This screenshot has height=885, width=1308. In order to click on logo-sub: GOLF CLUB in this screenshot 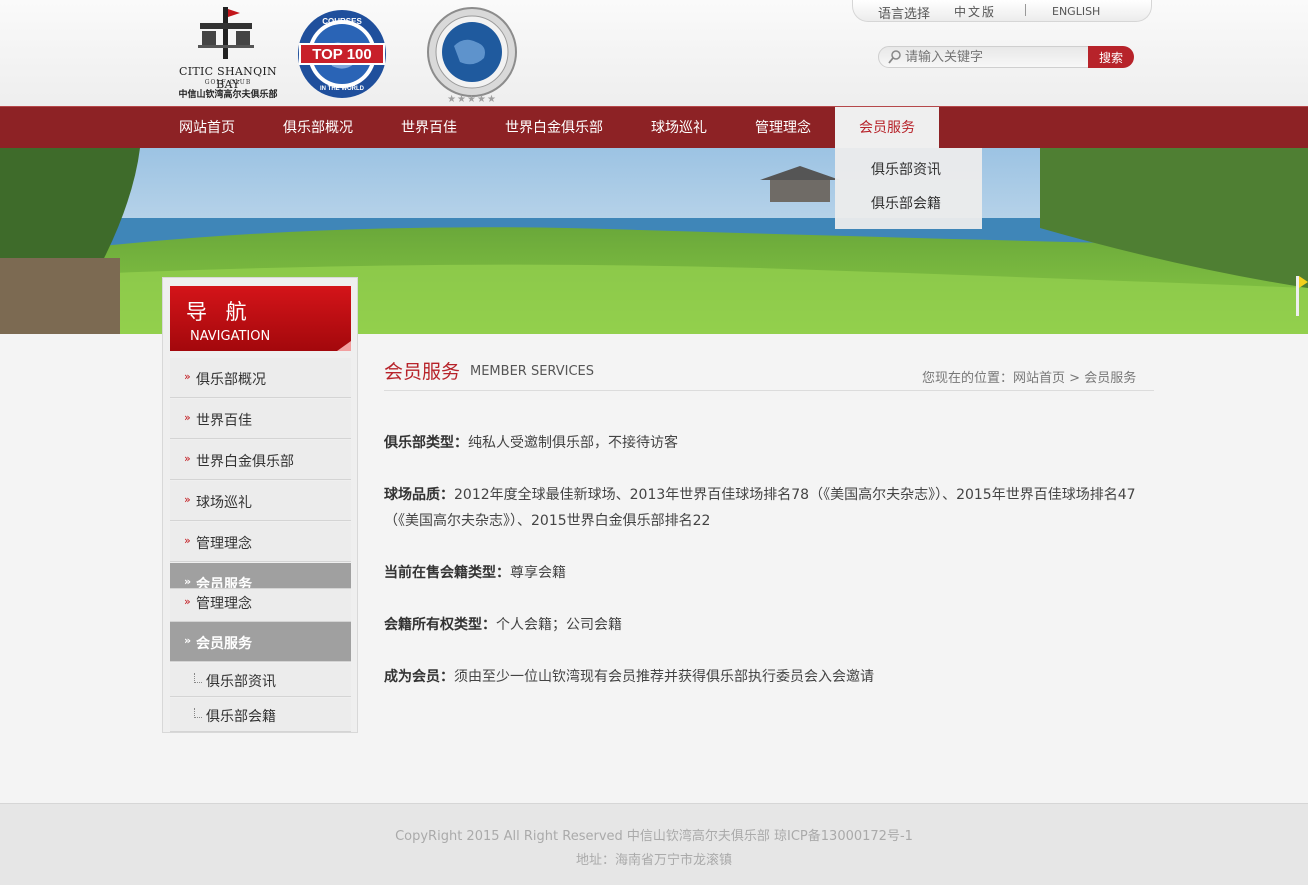, I will do `click(228, 82)`.